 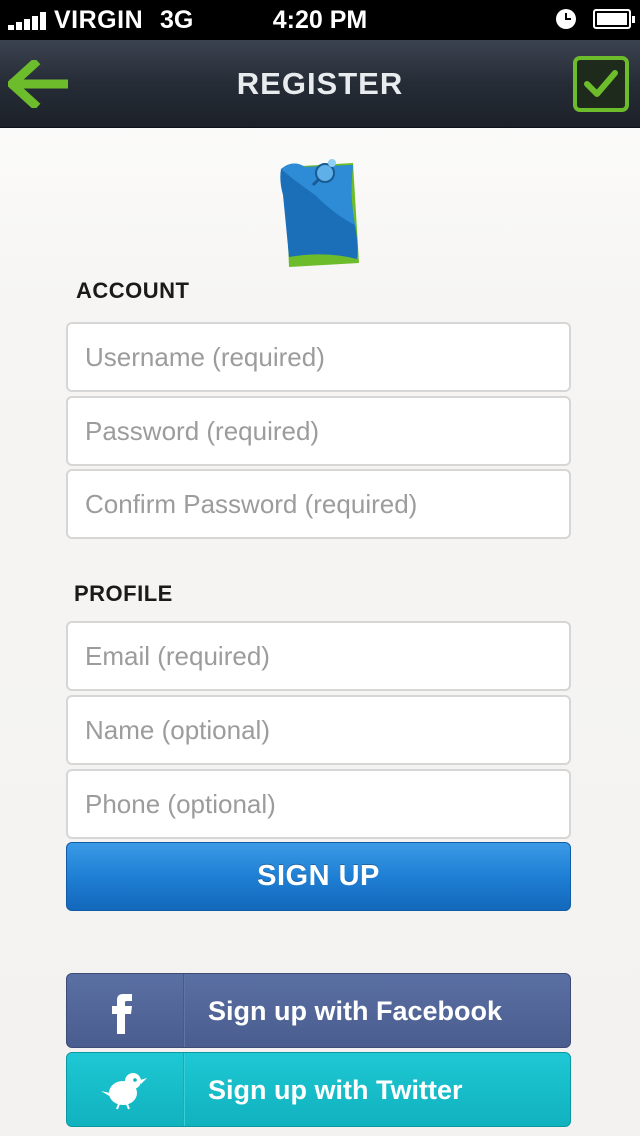 I want to click on twitter-signup-button: Sign up with Twitter, so click(x=318, y=1089).